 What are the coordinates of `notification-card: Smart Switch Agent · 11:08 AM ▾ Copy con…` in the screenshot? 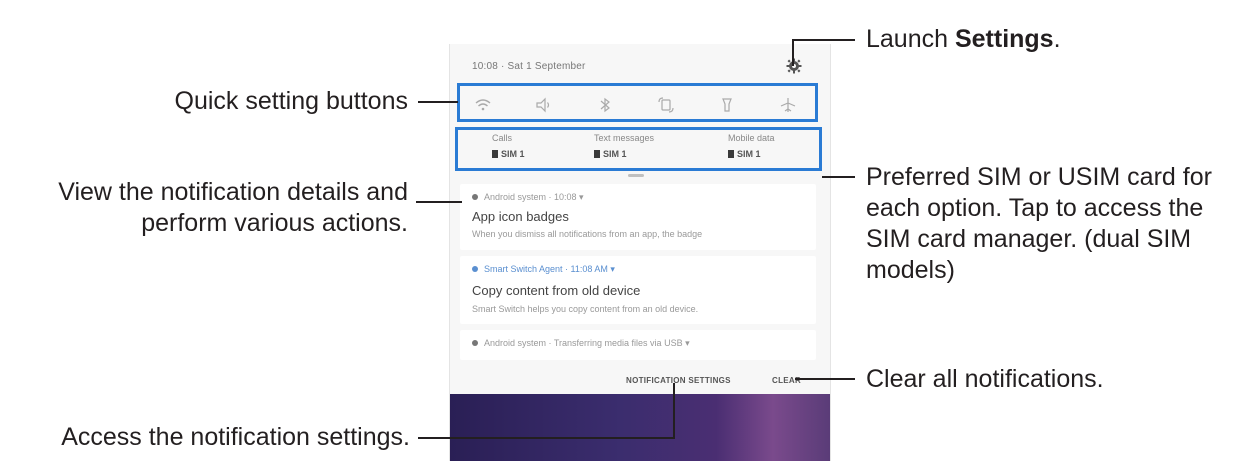 It's located at (638, 290).